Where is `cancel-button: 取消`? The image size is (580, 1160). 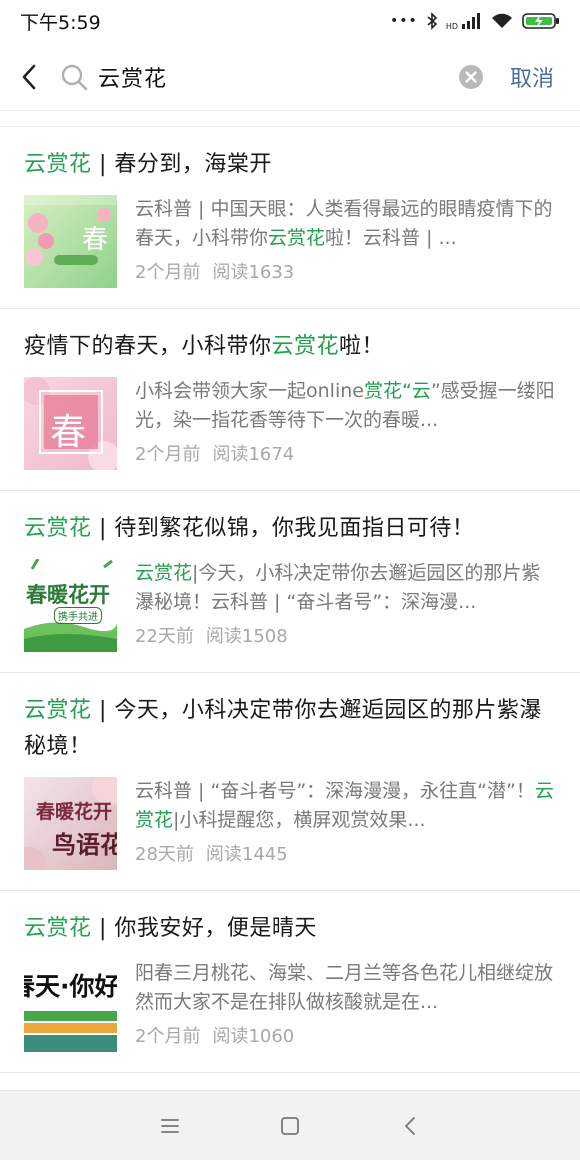 cancel-button: 取消 is located at coordinates (532, 77).